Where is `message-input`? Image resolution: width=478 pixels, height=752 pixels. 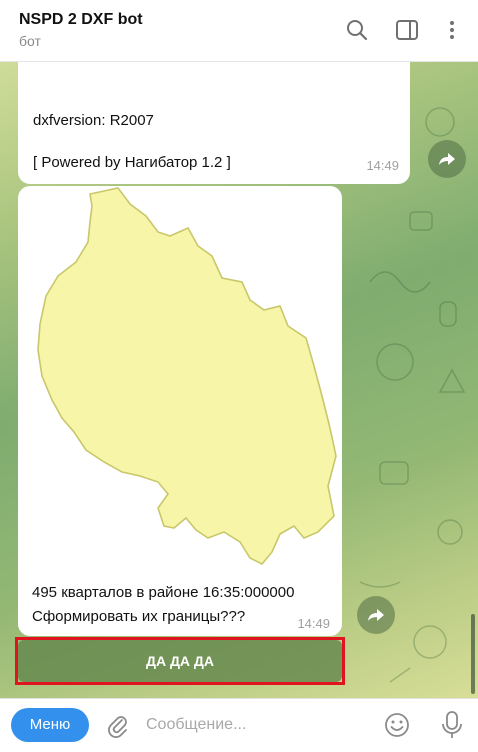
message-input is located at coordinates (256, 725).